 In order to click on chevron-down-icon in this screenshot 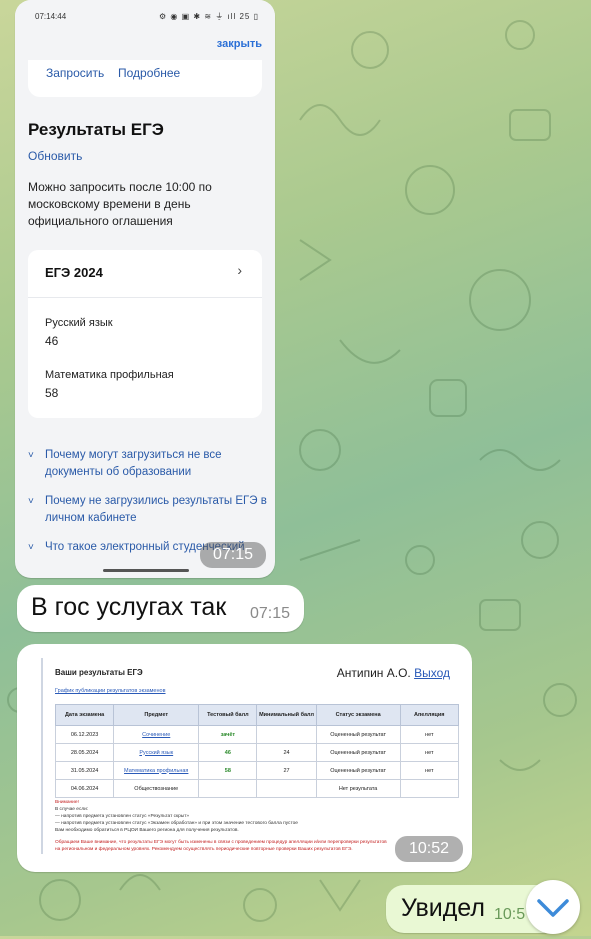, I will do `click(553, 908)`.